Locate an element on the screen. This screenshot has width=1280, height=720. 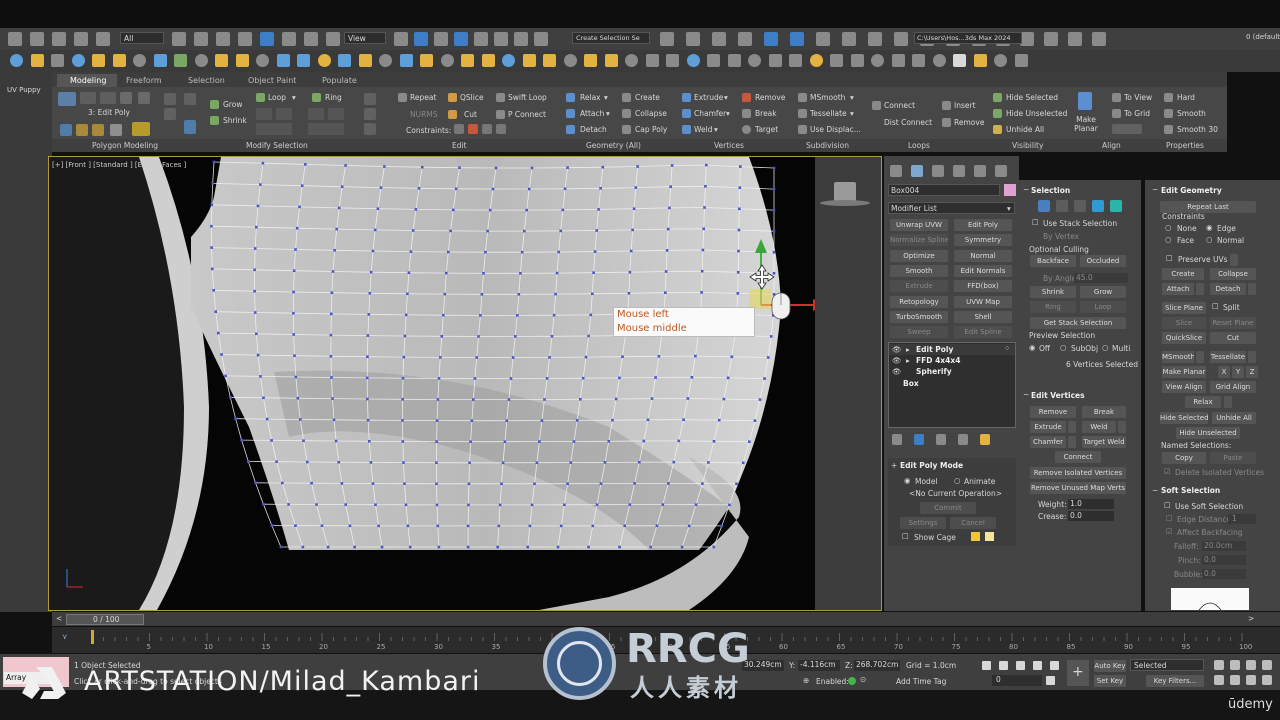
edge-distance-spinner: 1 is located at coordinates (1242, 519).